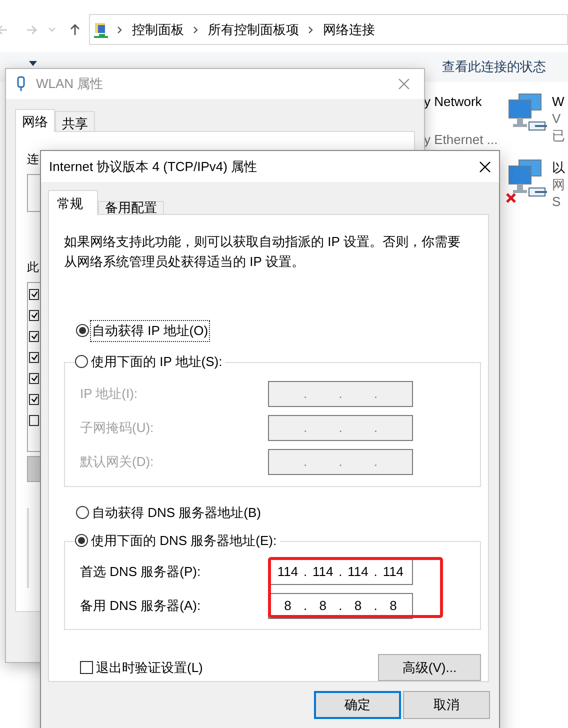 The width and height of the screenshot is (568, 728). What do you see at coordinates (349, 30) in the screenshot?
I see `breadcrumb-item: 网络连接` at bounding box center [349, 30].